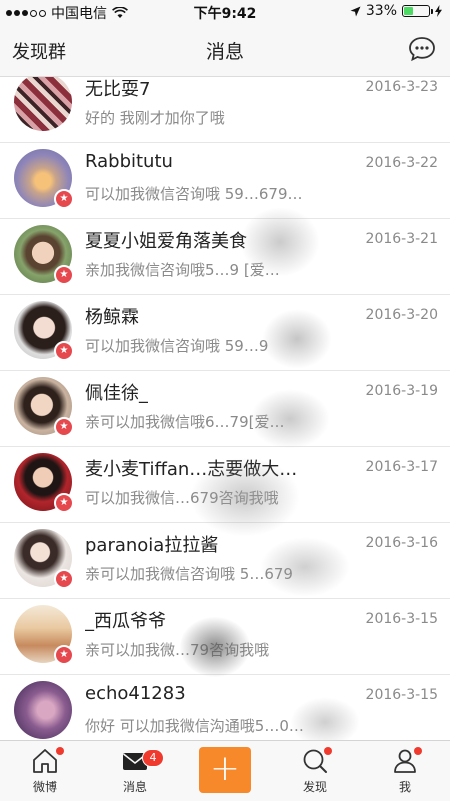  I want to click on bottom-tab-bar: 微博 4 消息 + 发现 我, so click(225, 770).